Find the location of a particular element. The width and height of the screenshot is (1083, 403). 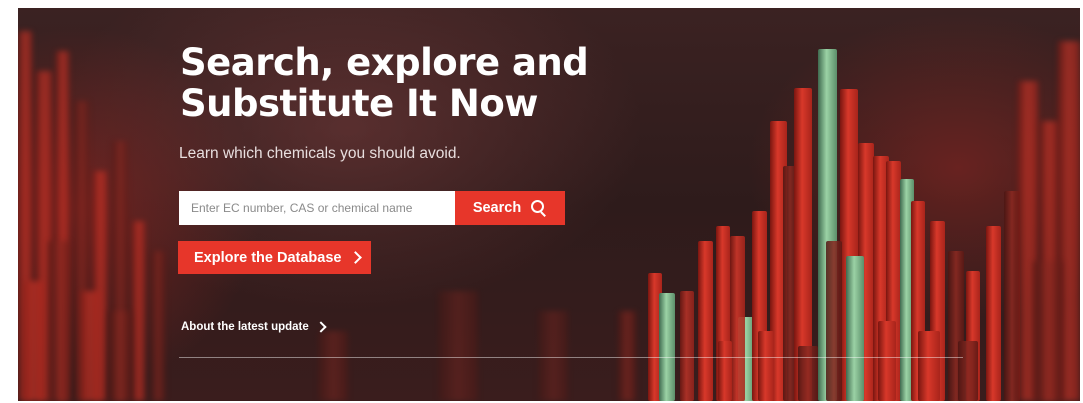

search-button: Search is located at coordinates (510, 208).